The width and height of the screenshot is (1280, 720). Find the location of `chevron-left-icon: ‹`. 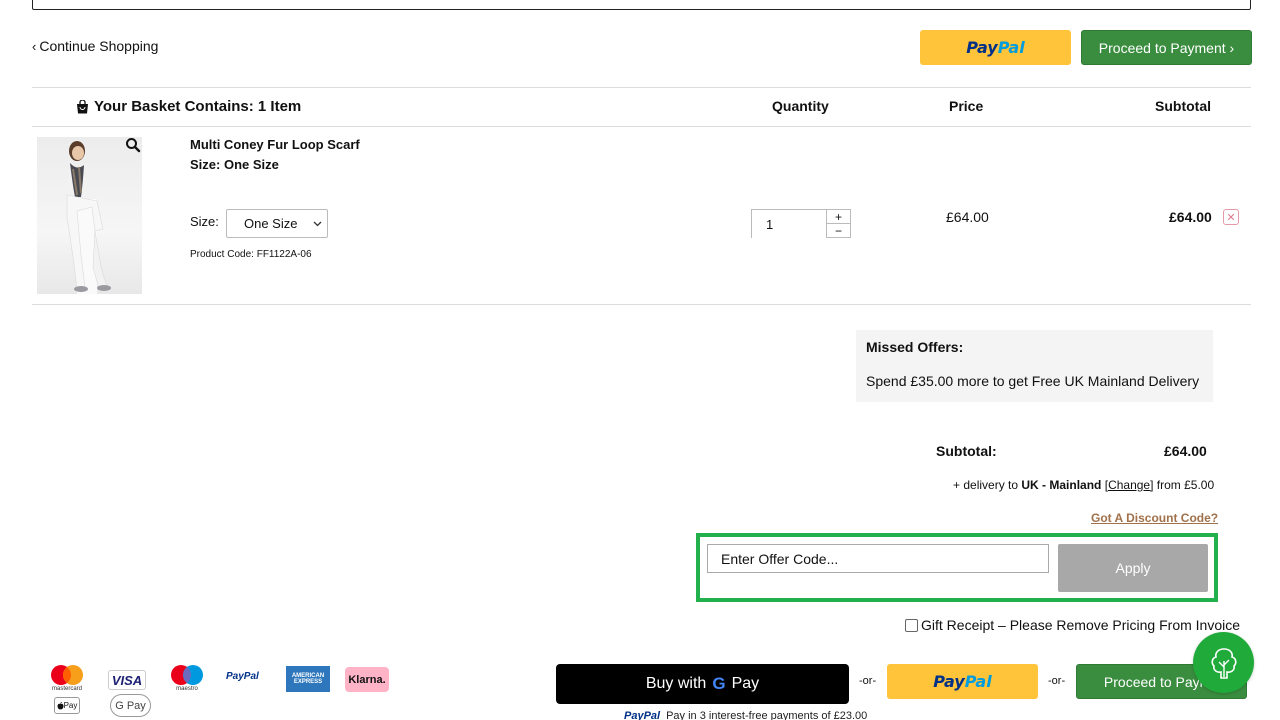

chevron-left-icon: ‹ is located at coordinates (34, 46).